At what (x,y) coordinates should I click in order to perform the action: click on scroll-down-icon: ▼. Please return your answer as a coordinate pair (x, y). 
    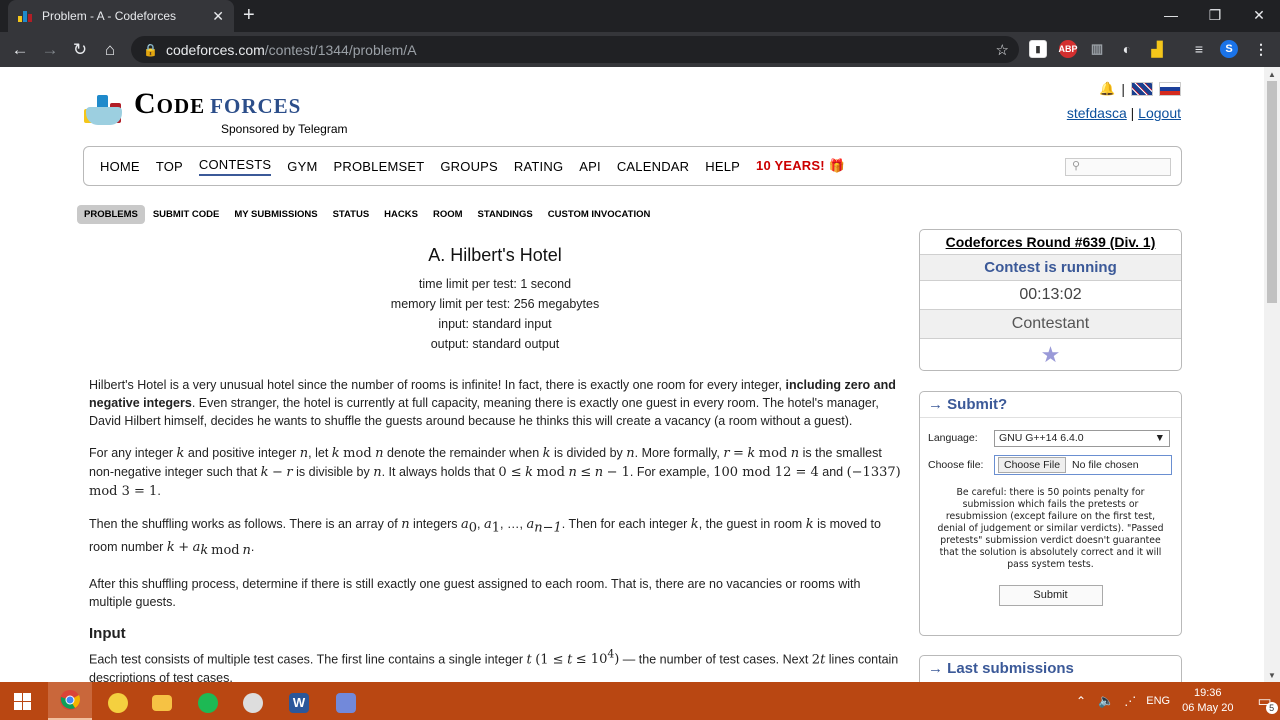
    Looking at the image, I should click on (1272, 675).